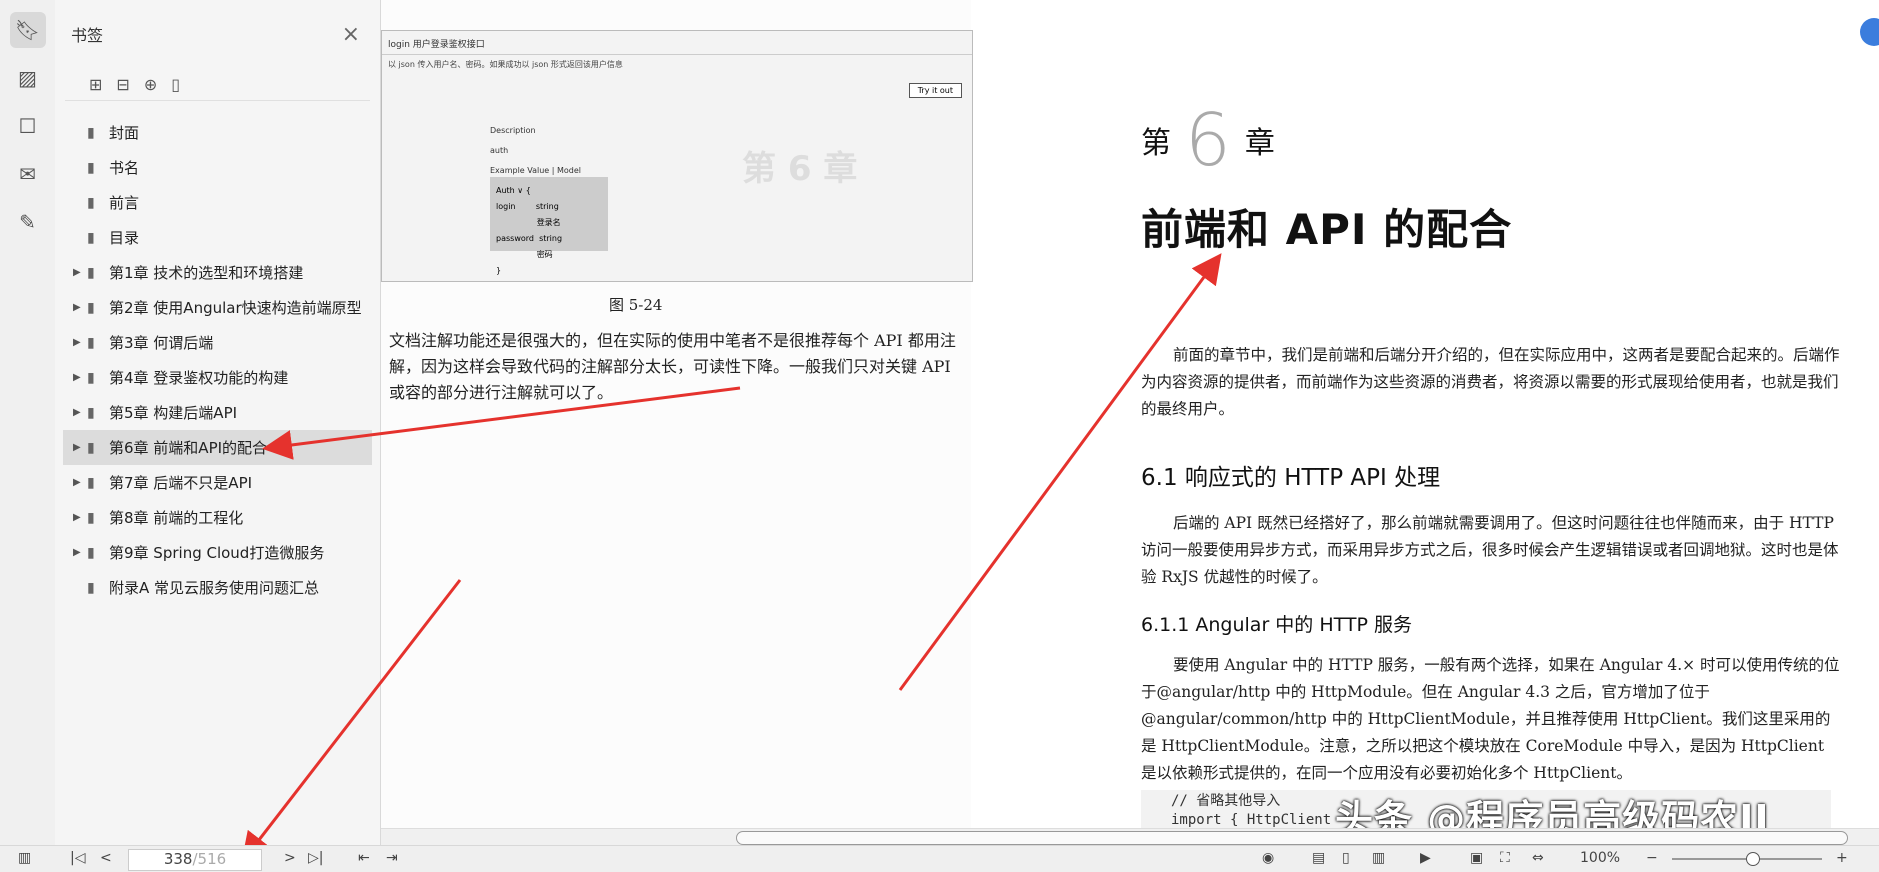 This screenshot has height=872, width=1879. I want to click on bookmark-item: ▶ ▮ 第5章 构建后端API, so click(217, 412).